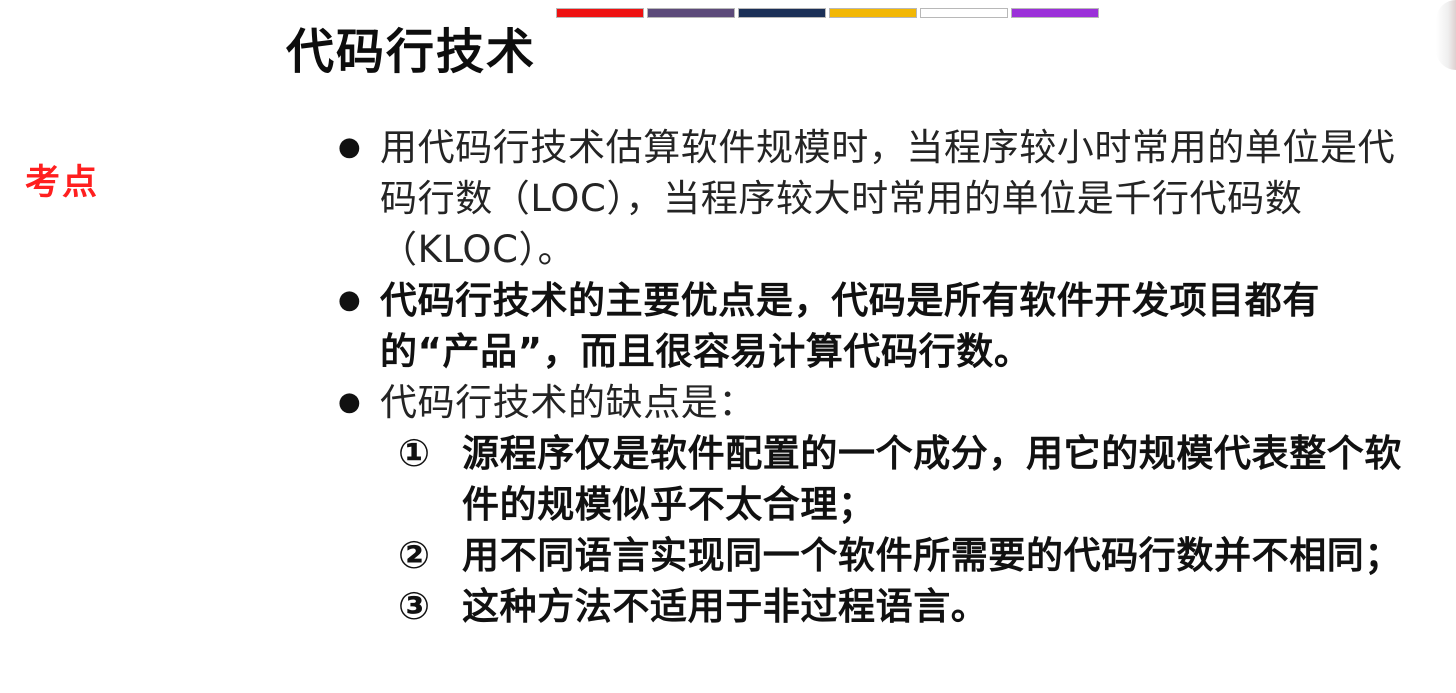 Image resolution: width=1456 pixels, height=693 pixels. I want to click on disadvantage-item: ② 用不同语言实现同一个软件所需要的代码行数并不相同；, so click(908, 555).